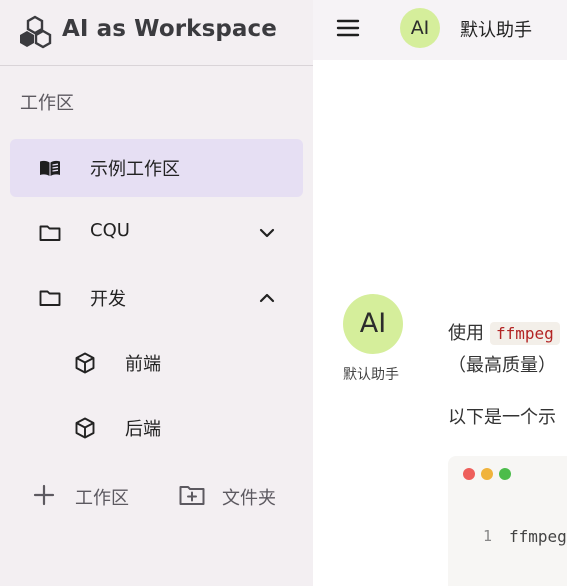 The width and height of the screenshot is (567, 586). Describe the element at coordinates (249, 498) in the screenshot. I see `add-folder-label: 文件夹` at that location.